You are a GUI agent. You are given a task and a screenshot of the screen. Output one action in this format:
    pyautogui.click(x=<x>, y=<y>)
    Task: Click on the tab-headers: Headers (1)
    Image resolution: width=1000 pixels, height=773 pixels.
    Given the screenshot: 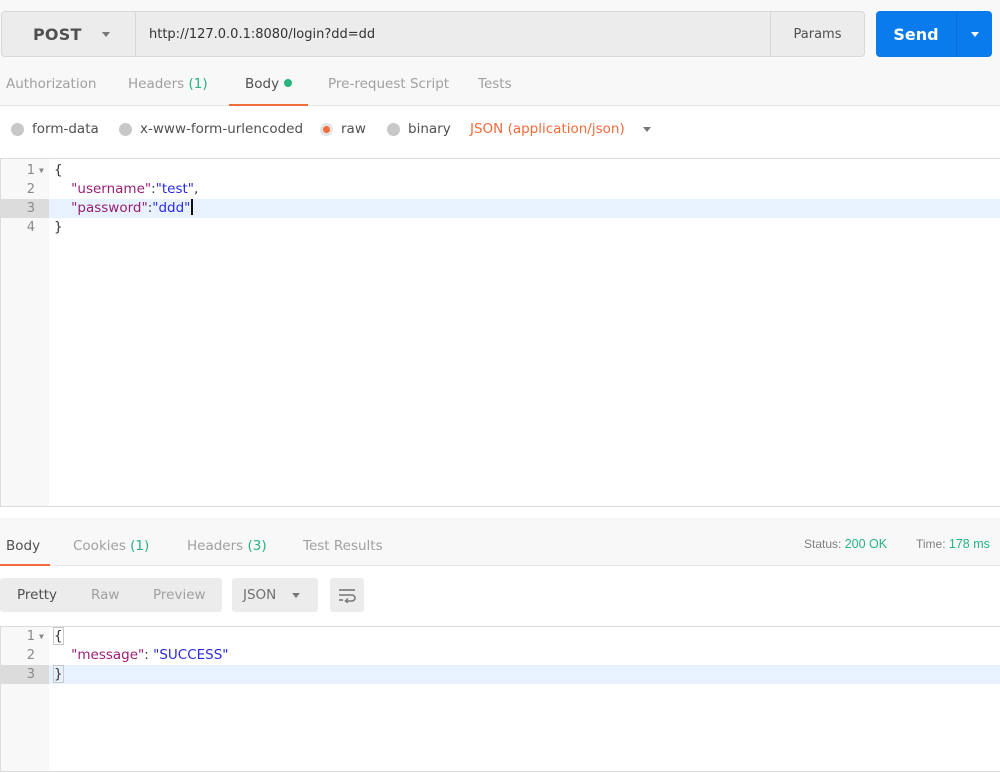 What is the action you would take?
    pyautogui.click(x=168, y=84)
    